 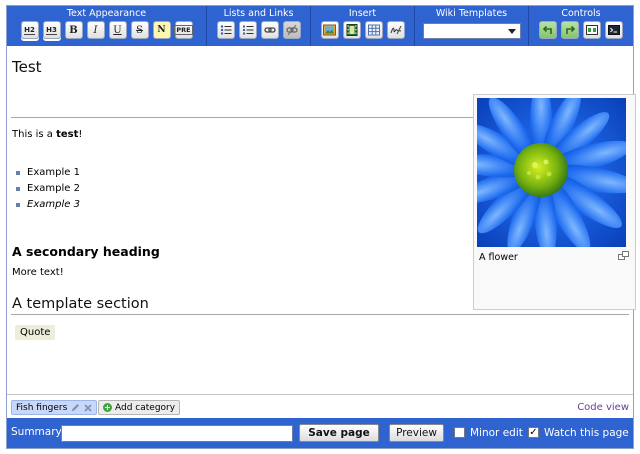 What do you see at coordinates (38, 432) in the screenshot?
I see `summary-label: Summary:` at bounding box center [38, 432].